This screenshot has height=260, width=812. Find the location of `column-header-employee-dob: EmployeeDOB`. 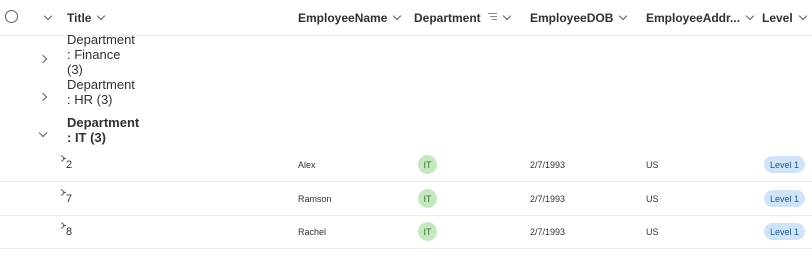

column-header-employee-dob: EmployeeDOB is located at coordinates (579, 17).